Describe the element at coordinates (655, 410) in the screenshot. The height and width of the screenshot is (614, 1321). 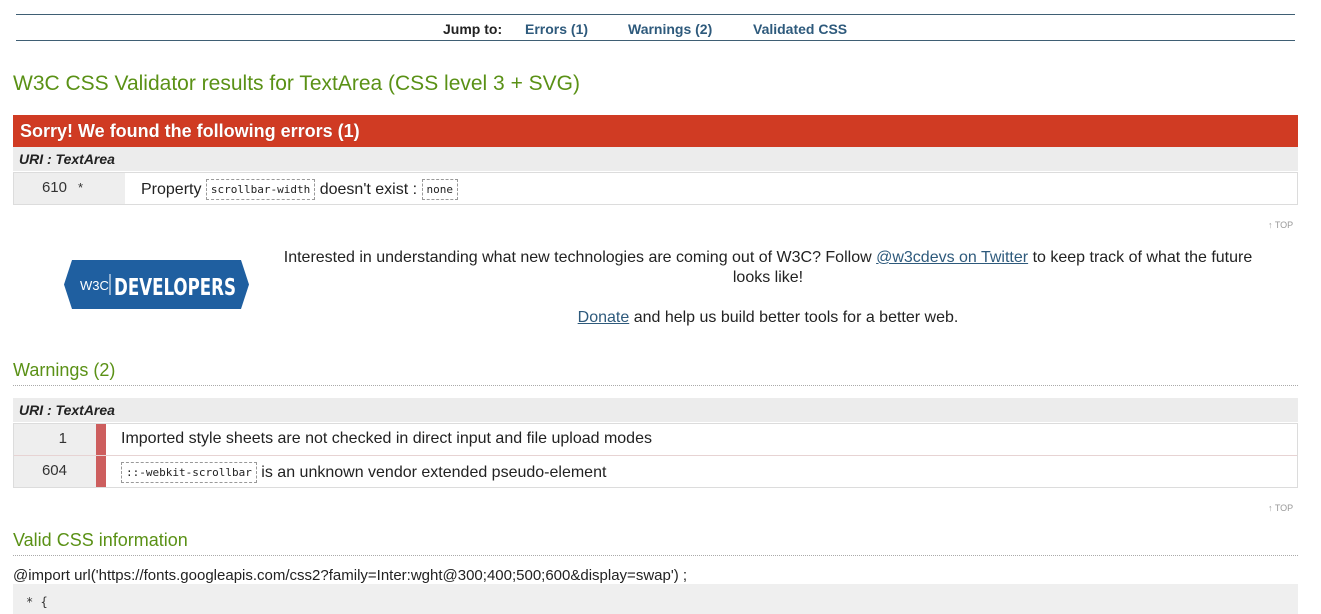
I see `warnings-uri-label: URI : TextArea` at that location.